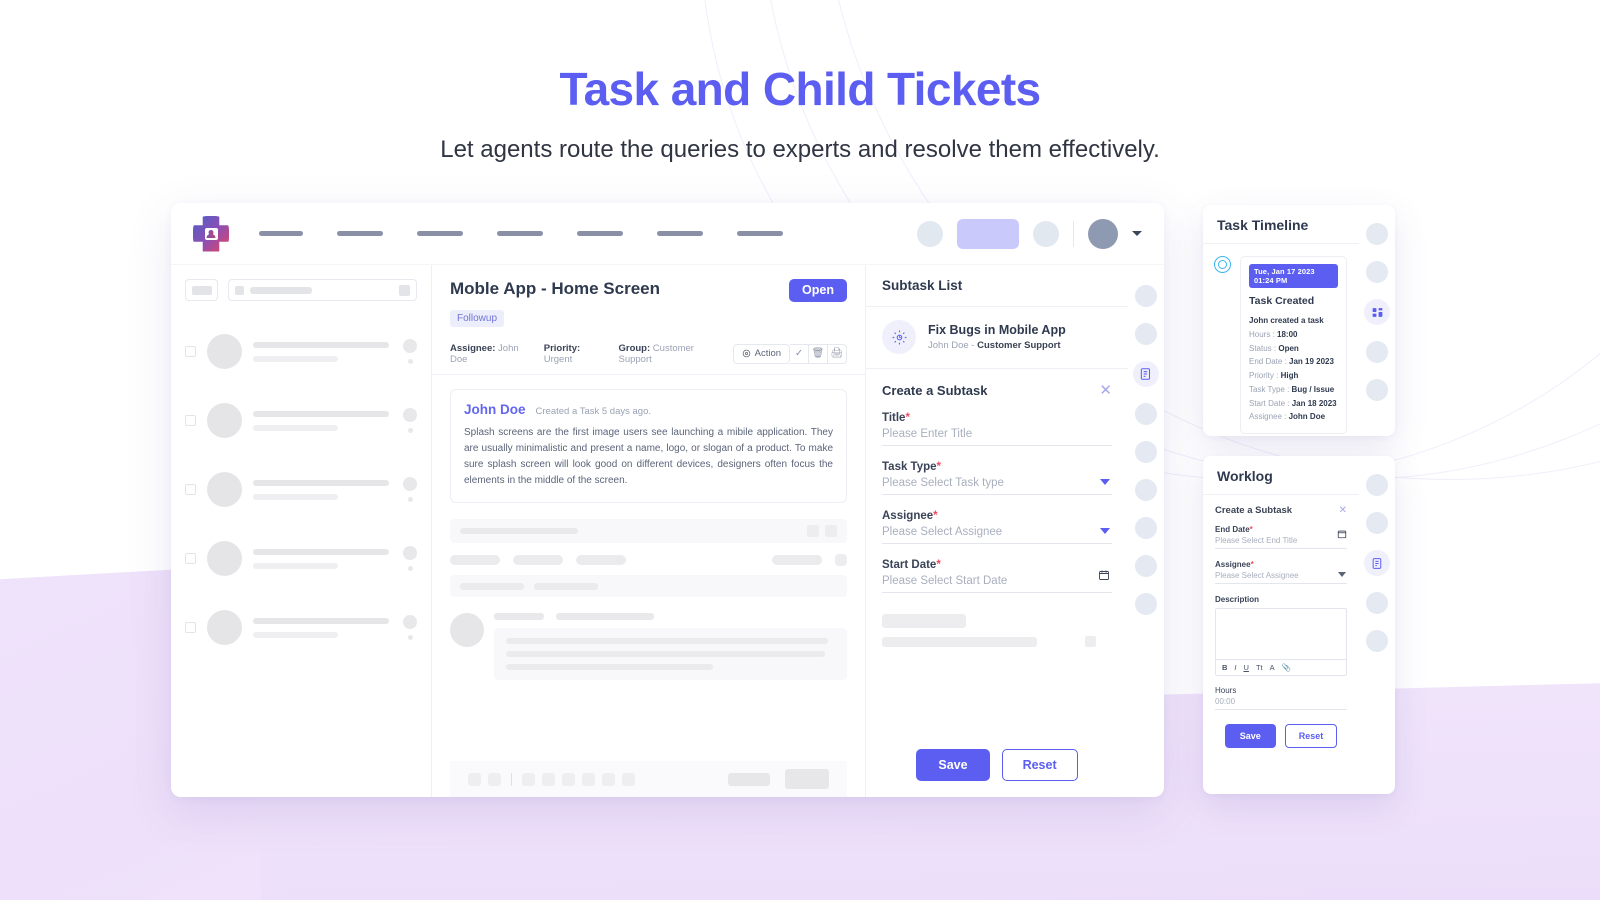 This screenshot has height=900, width=1600. I want to click on comment-author: John Doe, so click(495, 409).